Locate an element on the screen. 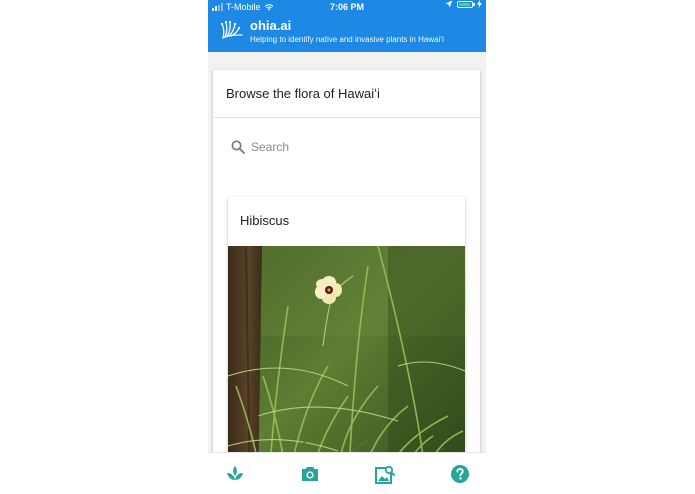 This screenshot has height=494, width=695. search-icon is located at coordinates (238, 147).